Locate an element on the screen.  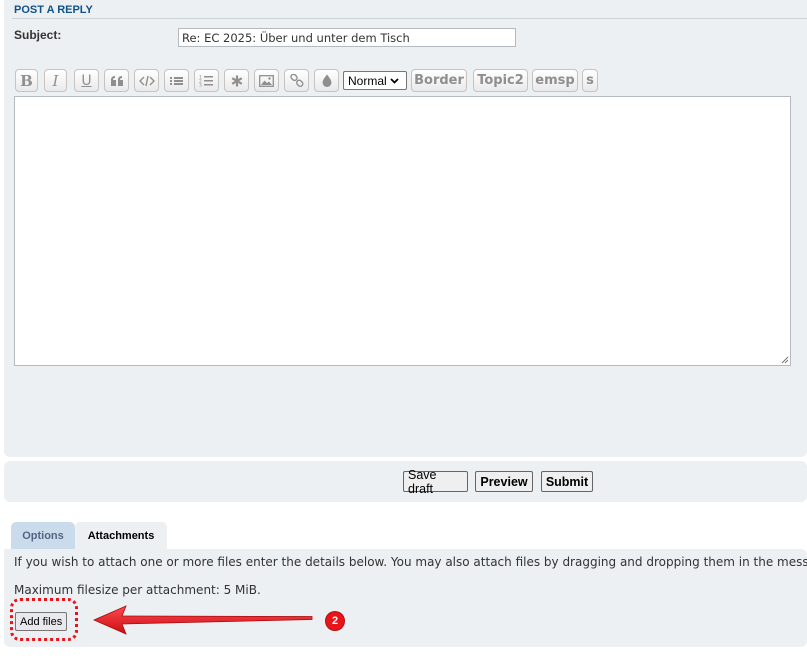
bbcode-topic2-button: Topic2 is located at coordinates (500, 80).